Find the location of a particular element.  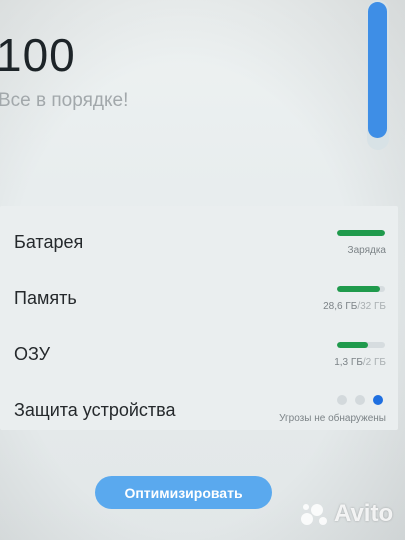

storage-usage-fill is located at coordinates (358, 289).